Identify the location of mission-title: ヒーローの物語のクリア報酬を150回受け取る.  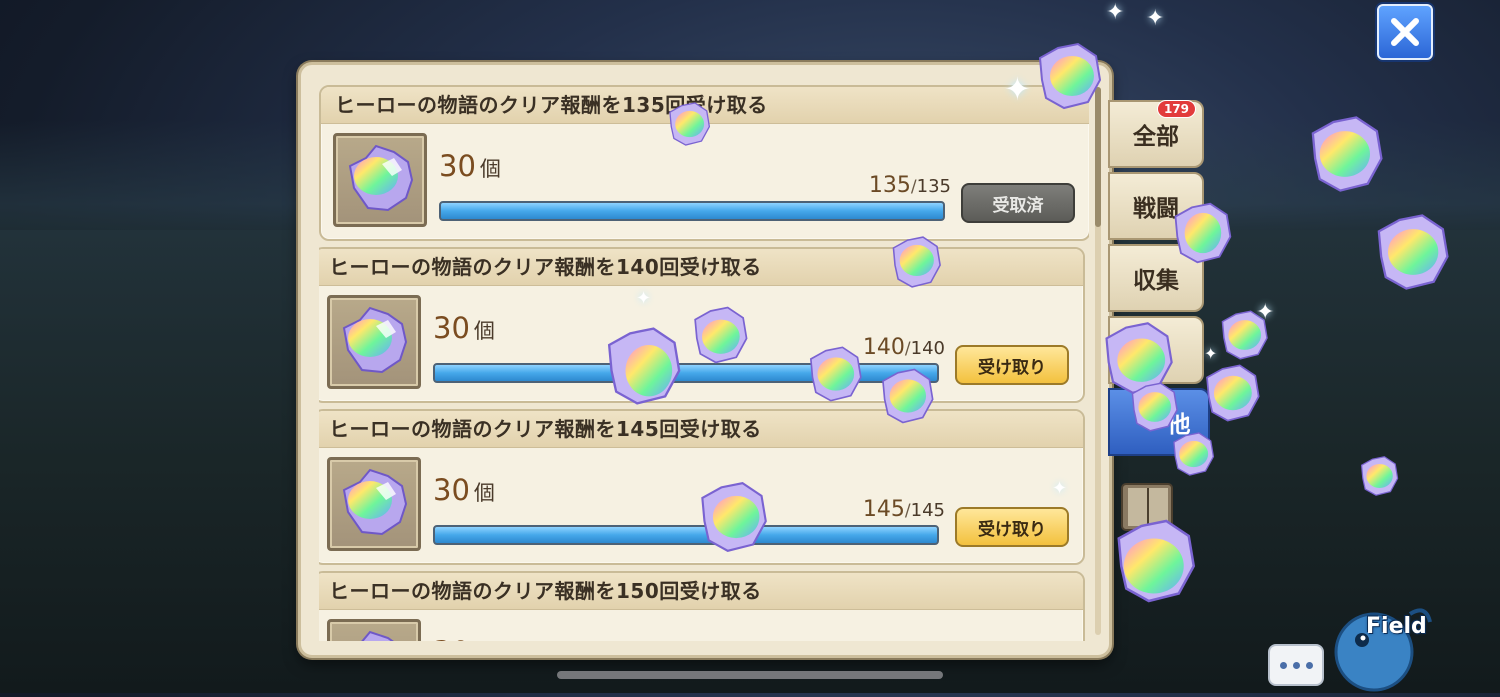
(701, 591).